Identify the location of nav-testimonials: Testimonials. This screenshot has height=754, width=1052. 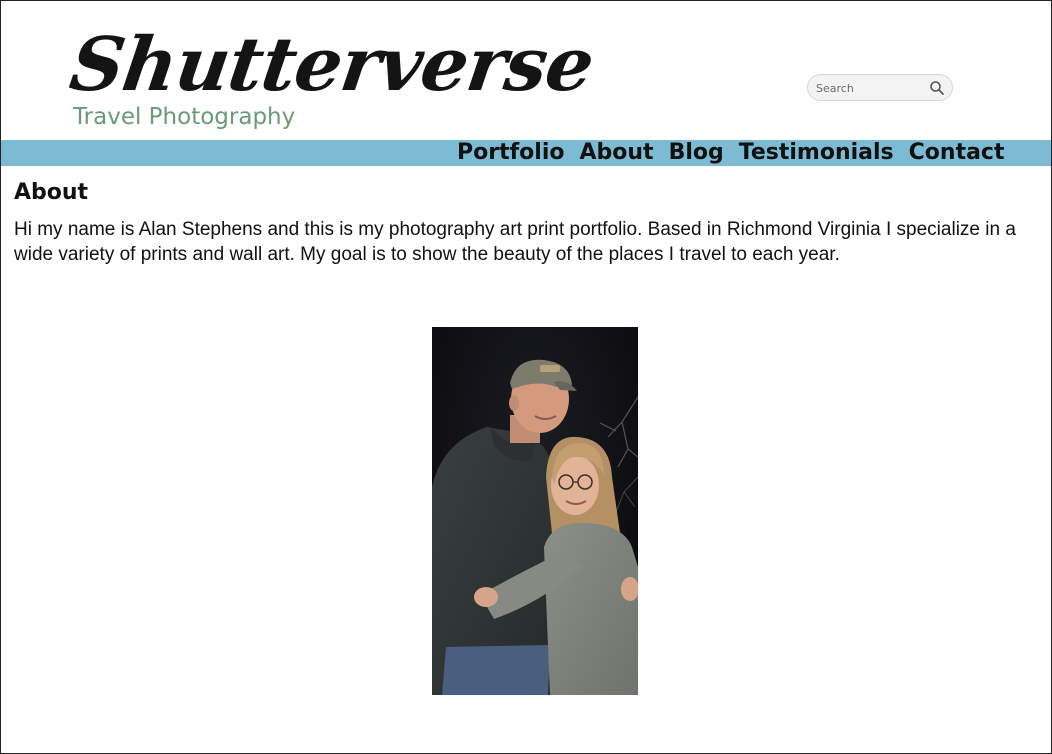
(816, 153).